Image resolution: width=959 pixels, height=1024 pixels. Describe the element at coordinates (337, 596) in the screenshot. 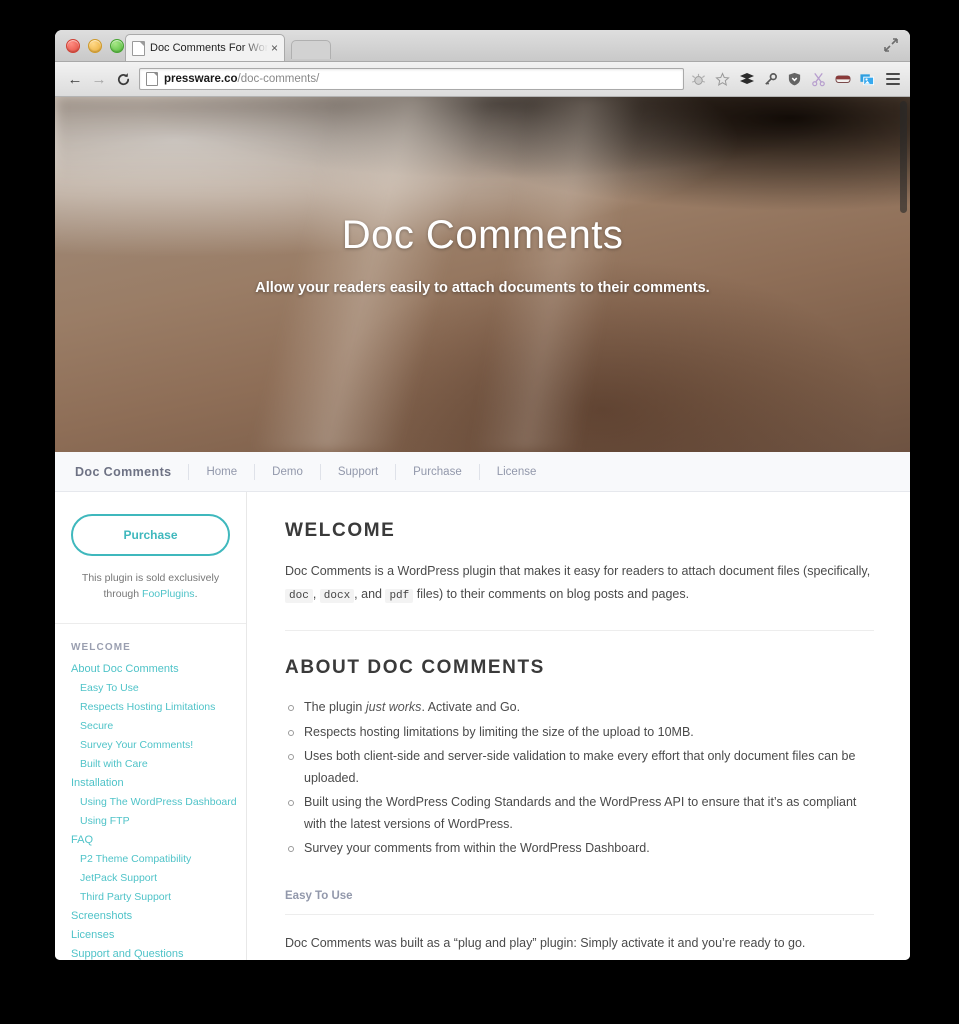

I see `code-docx: docx` at that location.